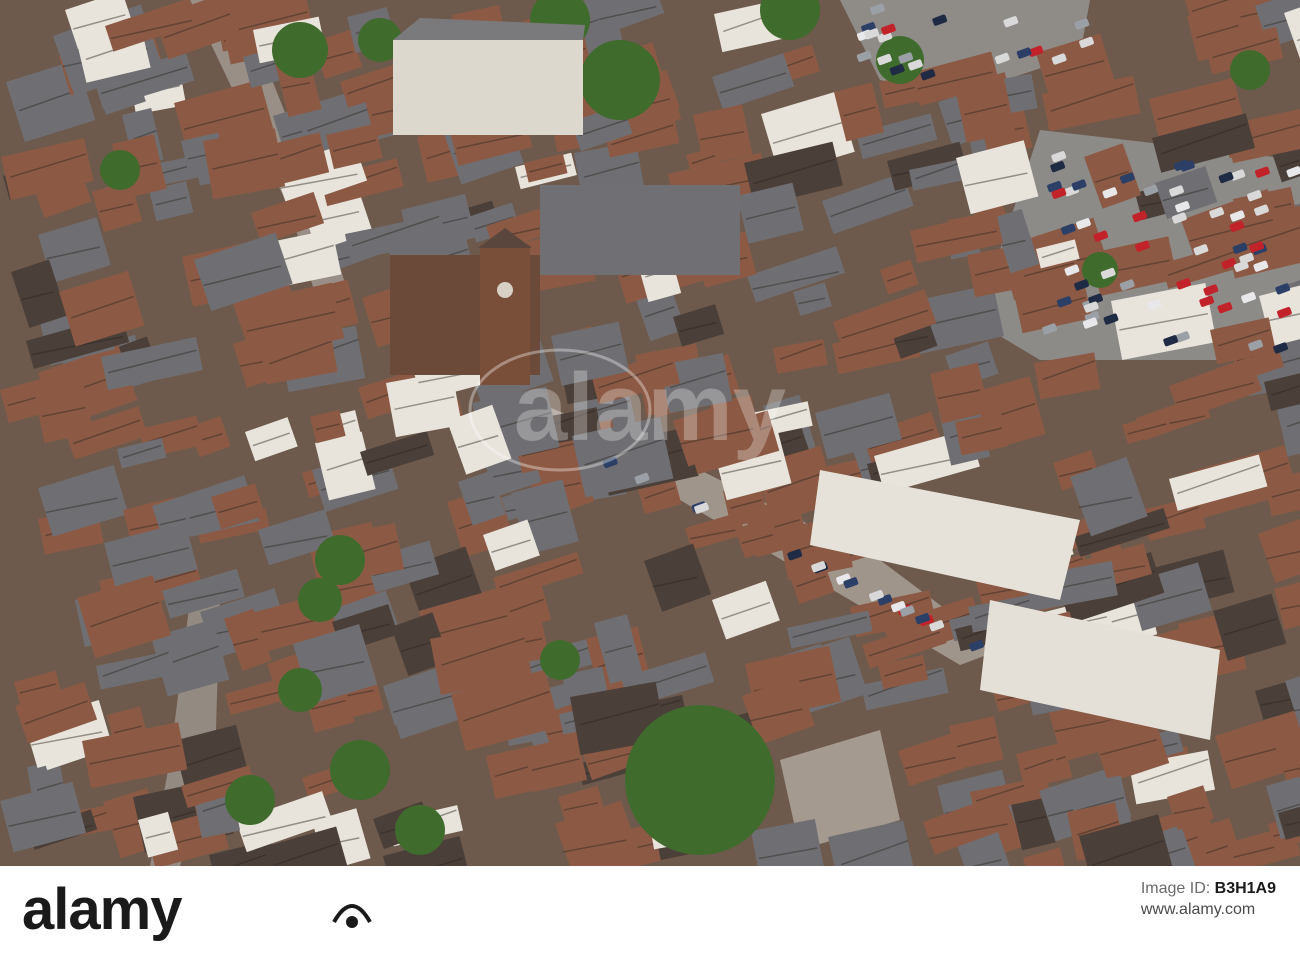 Image resolution: width=1300 pixels, height=955 pixels. Describe the element at coordinates (1245, 888) in the screenshot. I see `image-id: B3H1A9` at that location.